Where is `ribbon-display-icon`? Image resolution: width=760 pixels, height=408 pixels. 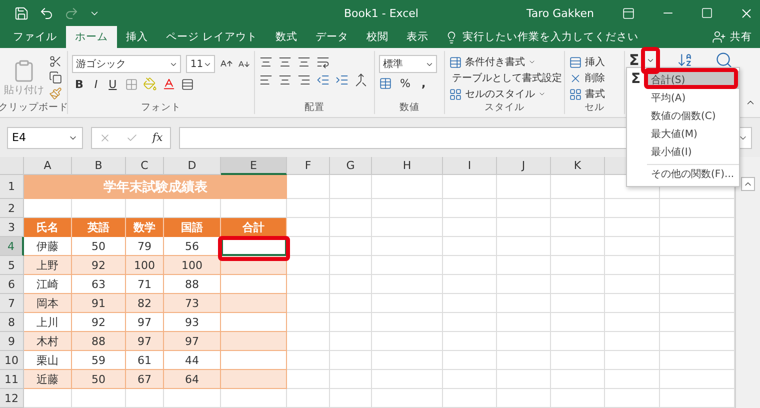 ribbon-display-icon is located at coordinates (628, 13).